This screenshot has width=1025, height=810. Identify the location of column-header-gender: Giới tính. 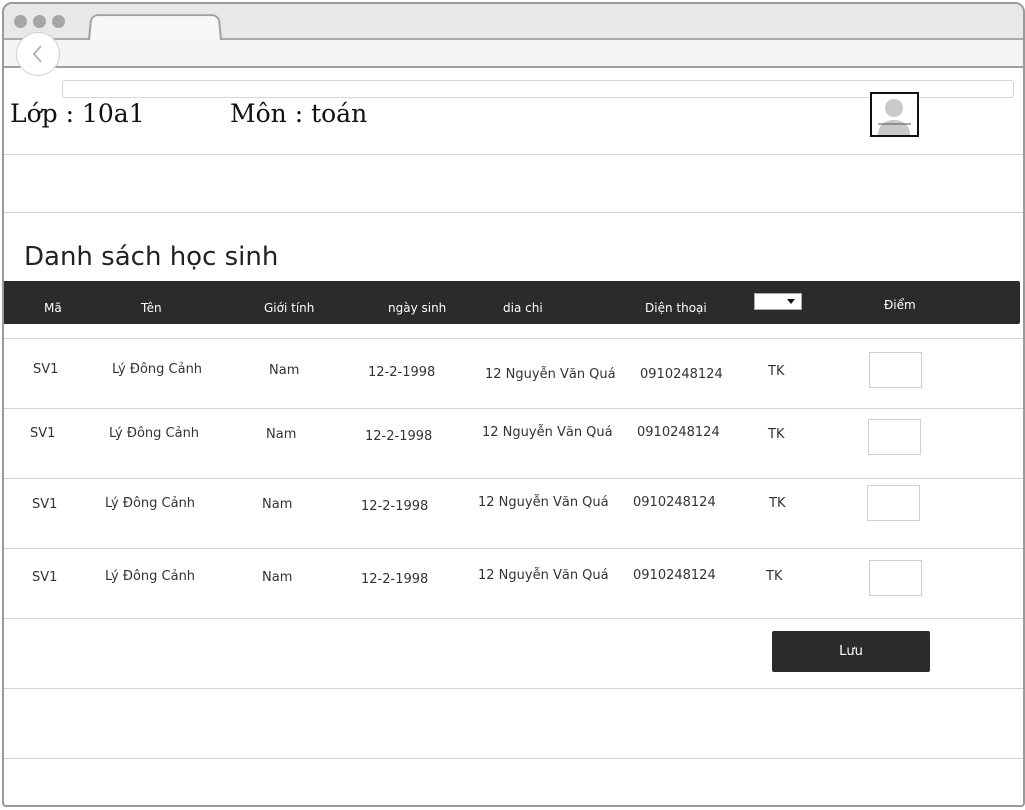
(289, 308).